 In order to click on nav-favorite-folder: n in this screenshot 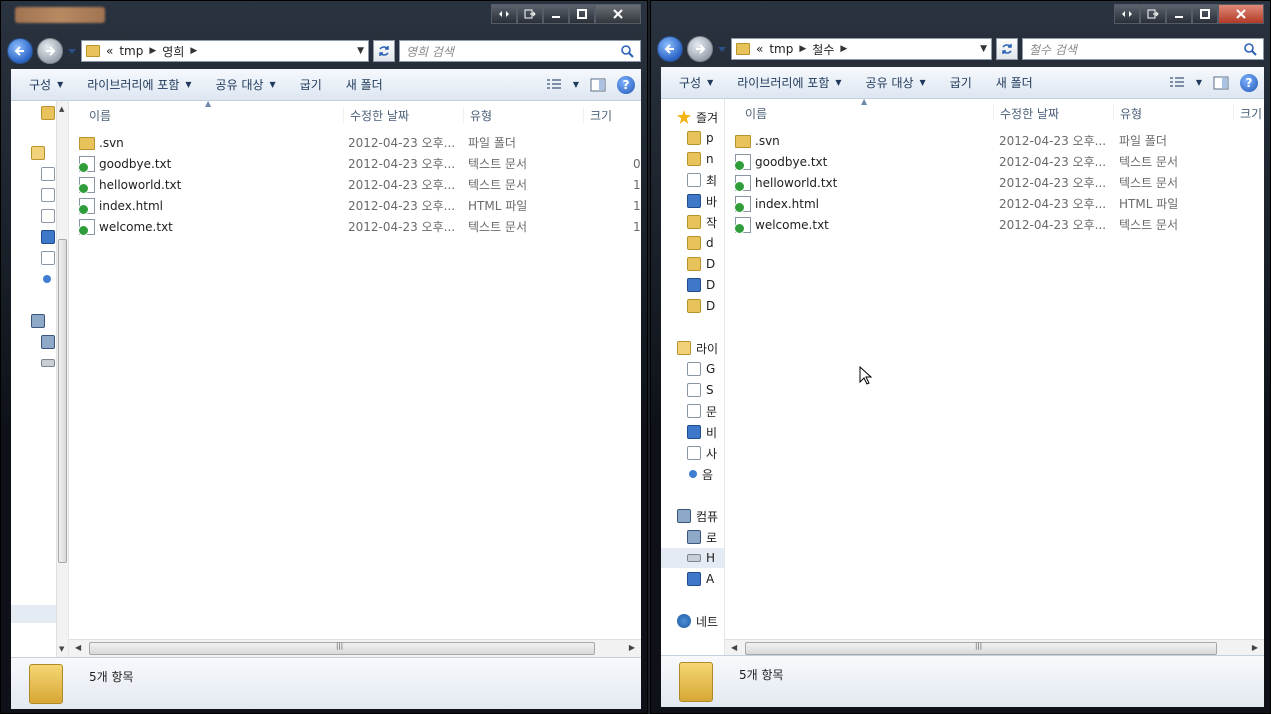, I will do `click(692, 159)`.